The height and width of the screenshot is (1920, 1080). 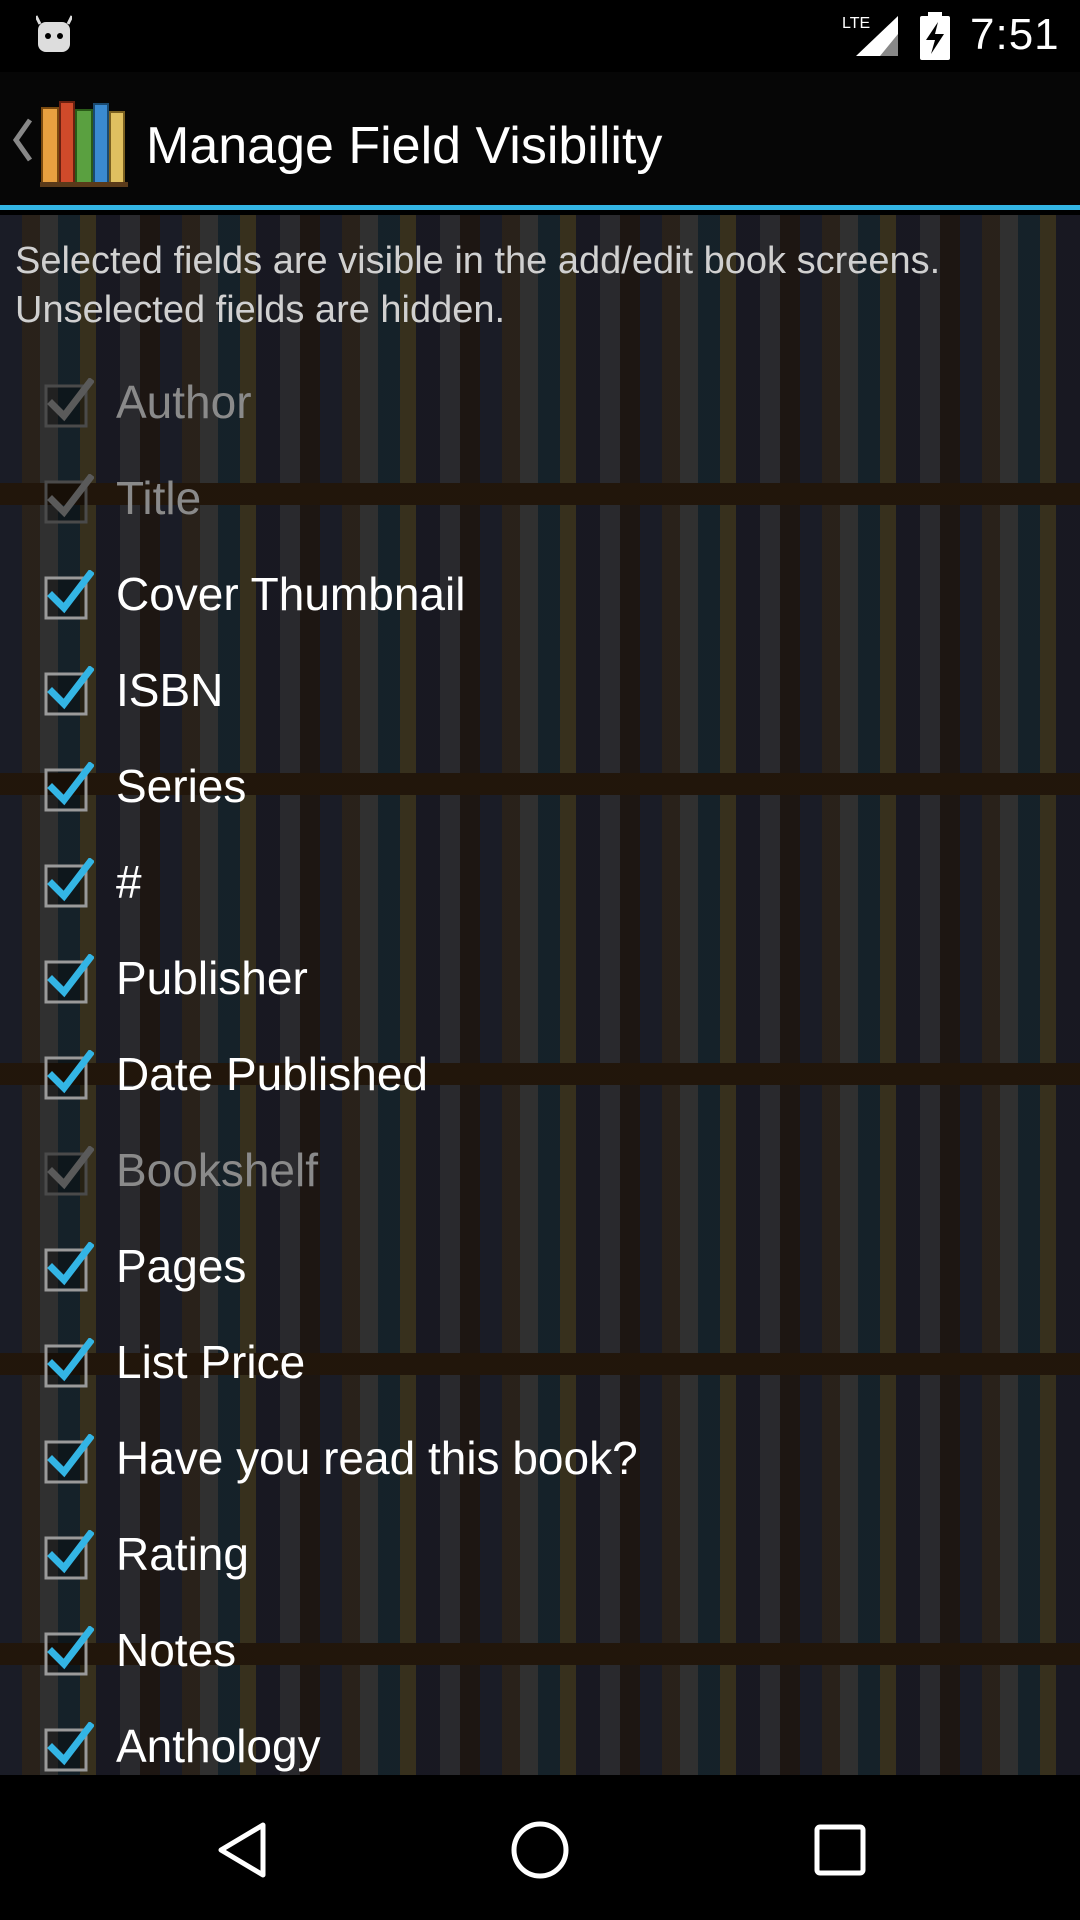 What do you see at coordinates (54, 33) in the screenshot?
I see `android-robot-icon` at bounding box center [54, 33].